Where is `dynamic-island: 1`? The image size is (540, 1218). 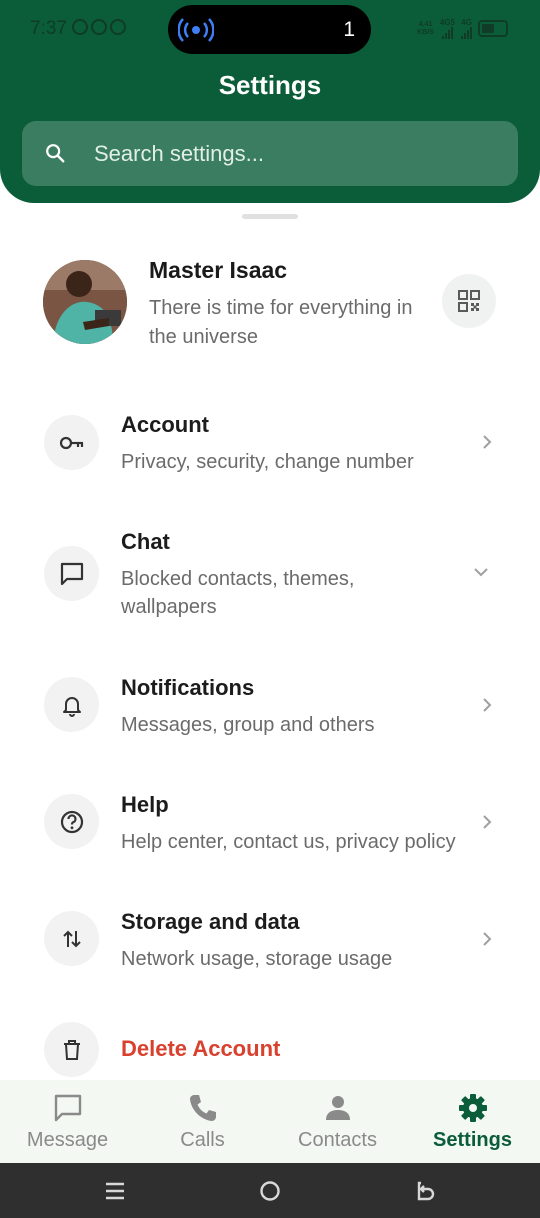 dynamic-island: 1 is located at coordinates (269, 29).